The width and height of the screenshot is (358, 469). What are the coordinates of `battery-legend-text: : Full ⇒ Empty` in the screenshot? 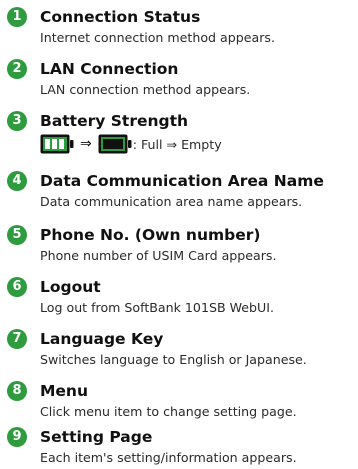 It's located at (177, 144).